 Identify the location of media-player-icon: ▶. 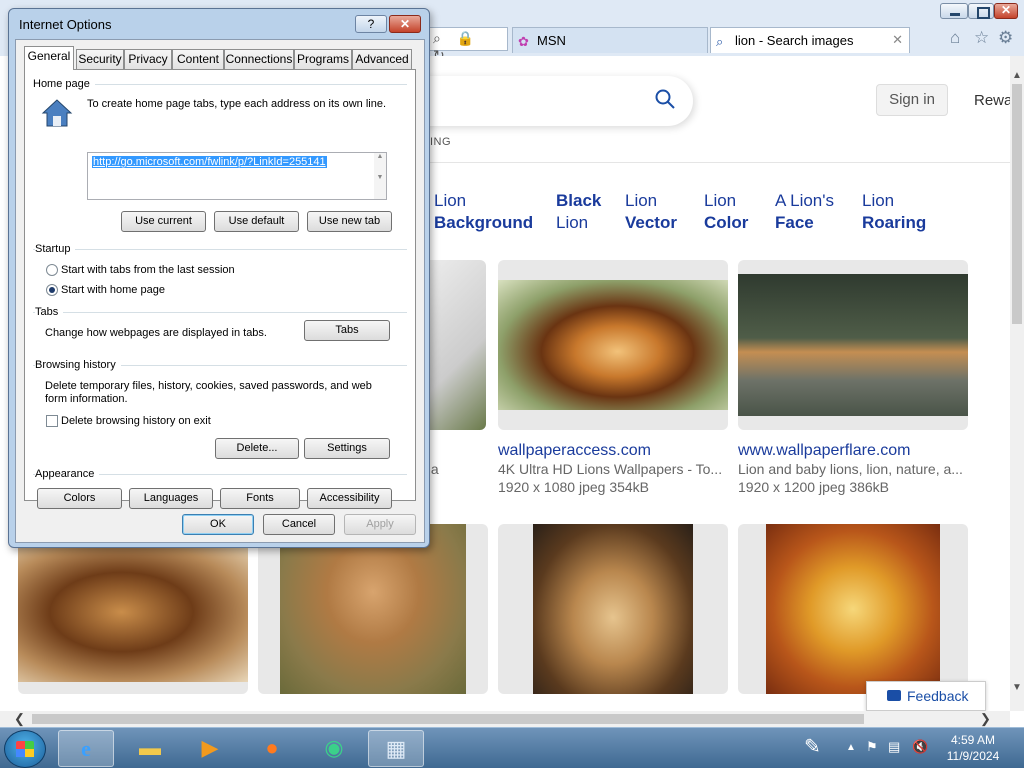
(210, 747).